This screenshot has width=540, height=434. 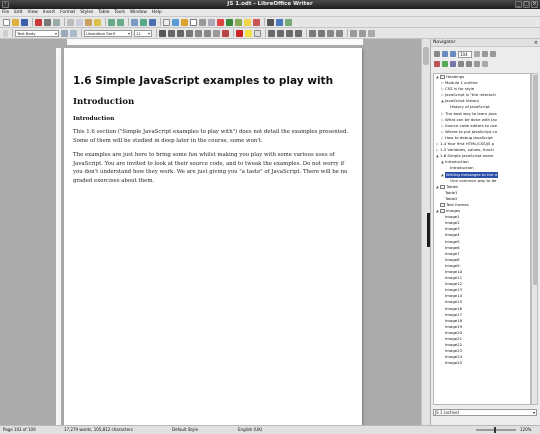 What do you see at coordinates (445, 54) in the screenshot?
I see `previous-icon` at bounding box center [445, 54].